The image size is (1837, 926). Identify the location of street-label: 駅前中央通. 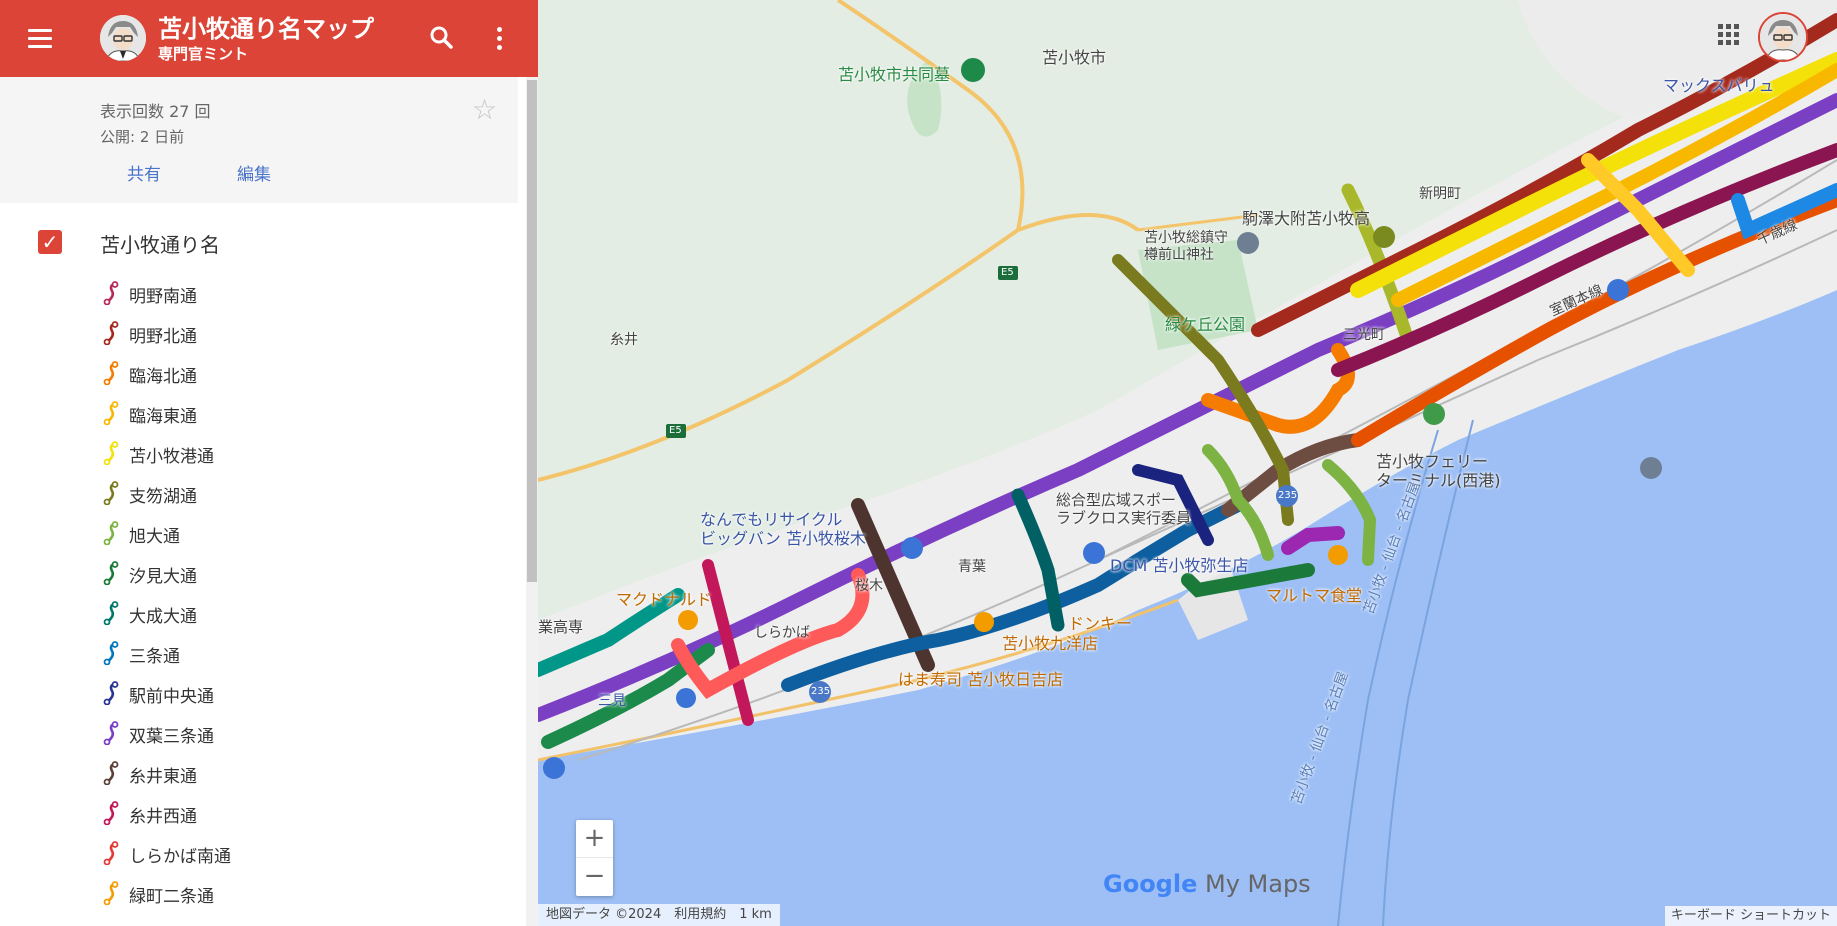
(171, 697).